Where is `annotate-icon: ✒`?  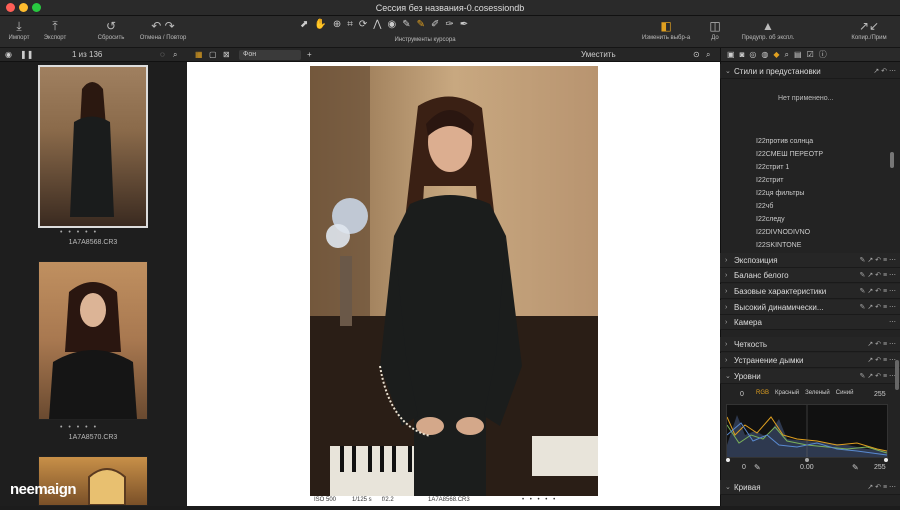
annotate-icon: ✒ is located at coordinates (464, 24).